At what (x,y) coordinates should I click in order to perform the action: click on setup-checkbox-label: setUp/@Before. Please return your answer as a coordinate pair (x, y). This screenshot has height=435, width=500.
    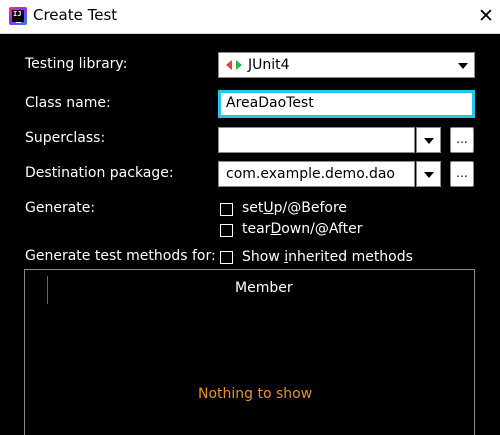
    Looking at the image, I should click on (295, 208).